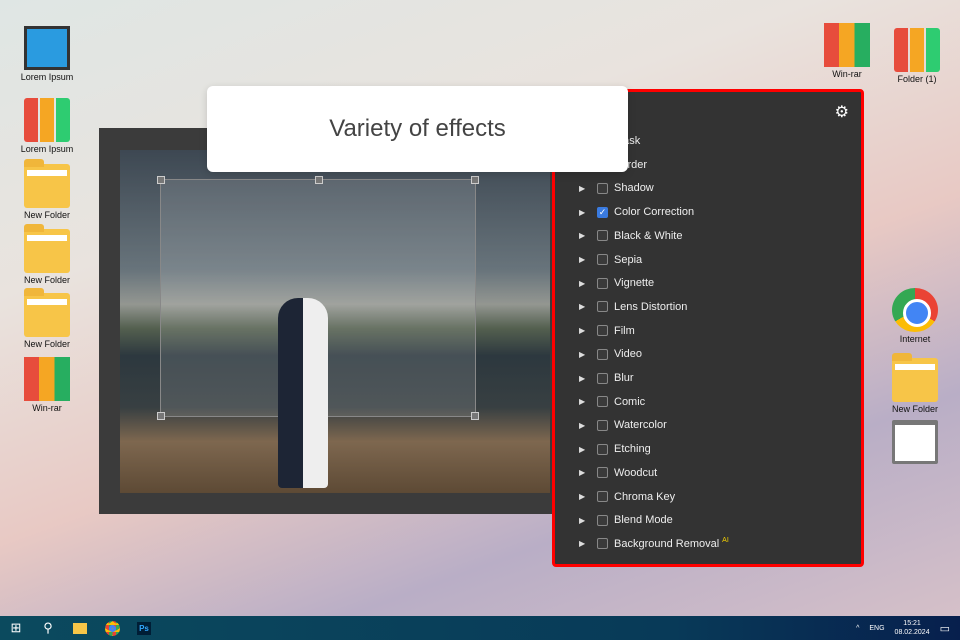  What do you see at coordinates (626, 520) in the screenshot?
I see `effect-item: ▶ Blend Mode` at bounding box center [626, 520].